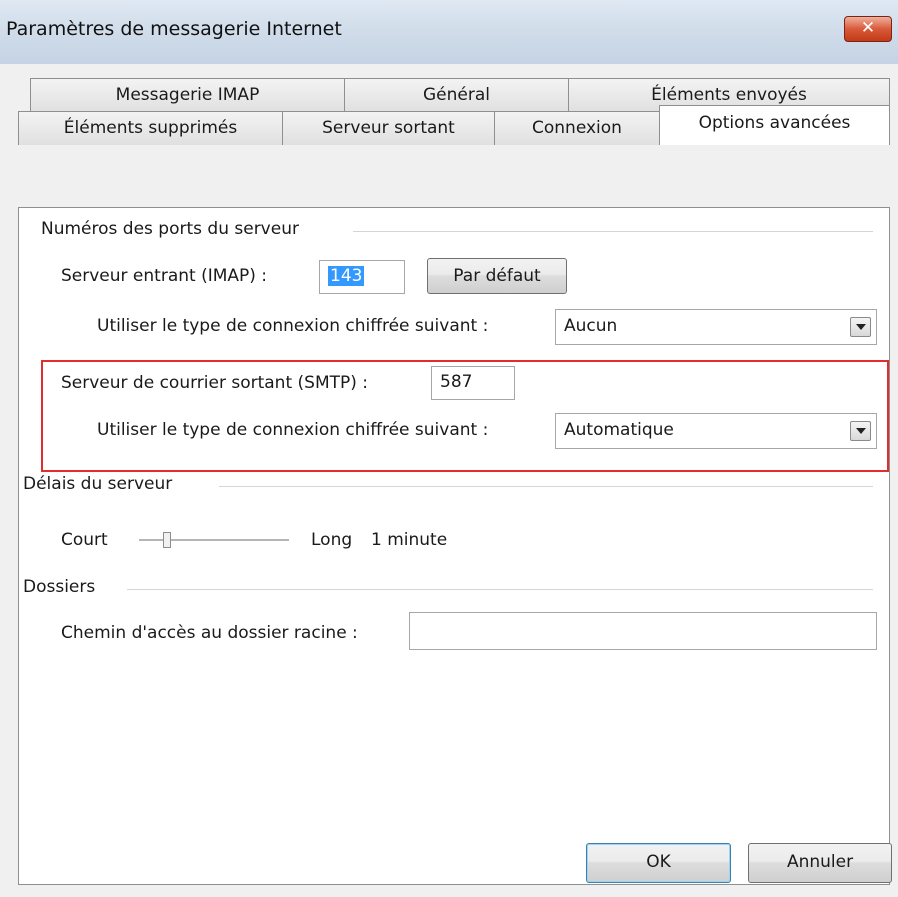  What do you see at coordinates (167, 540) in the screenshot?
I see `slider-thumb` at bounding box center [167, 540].